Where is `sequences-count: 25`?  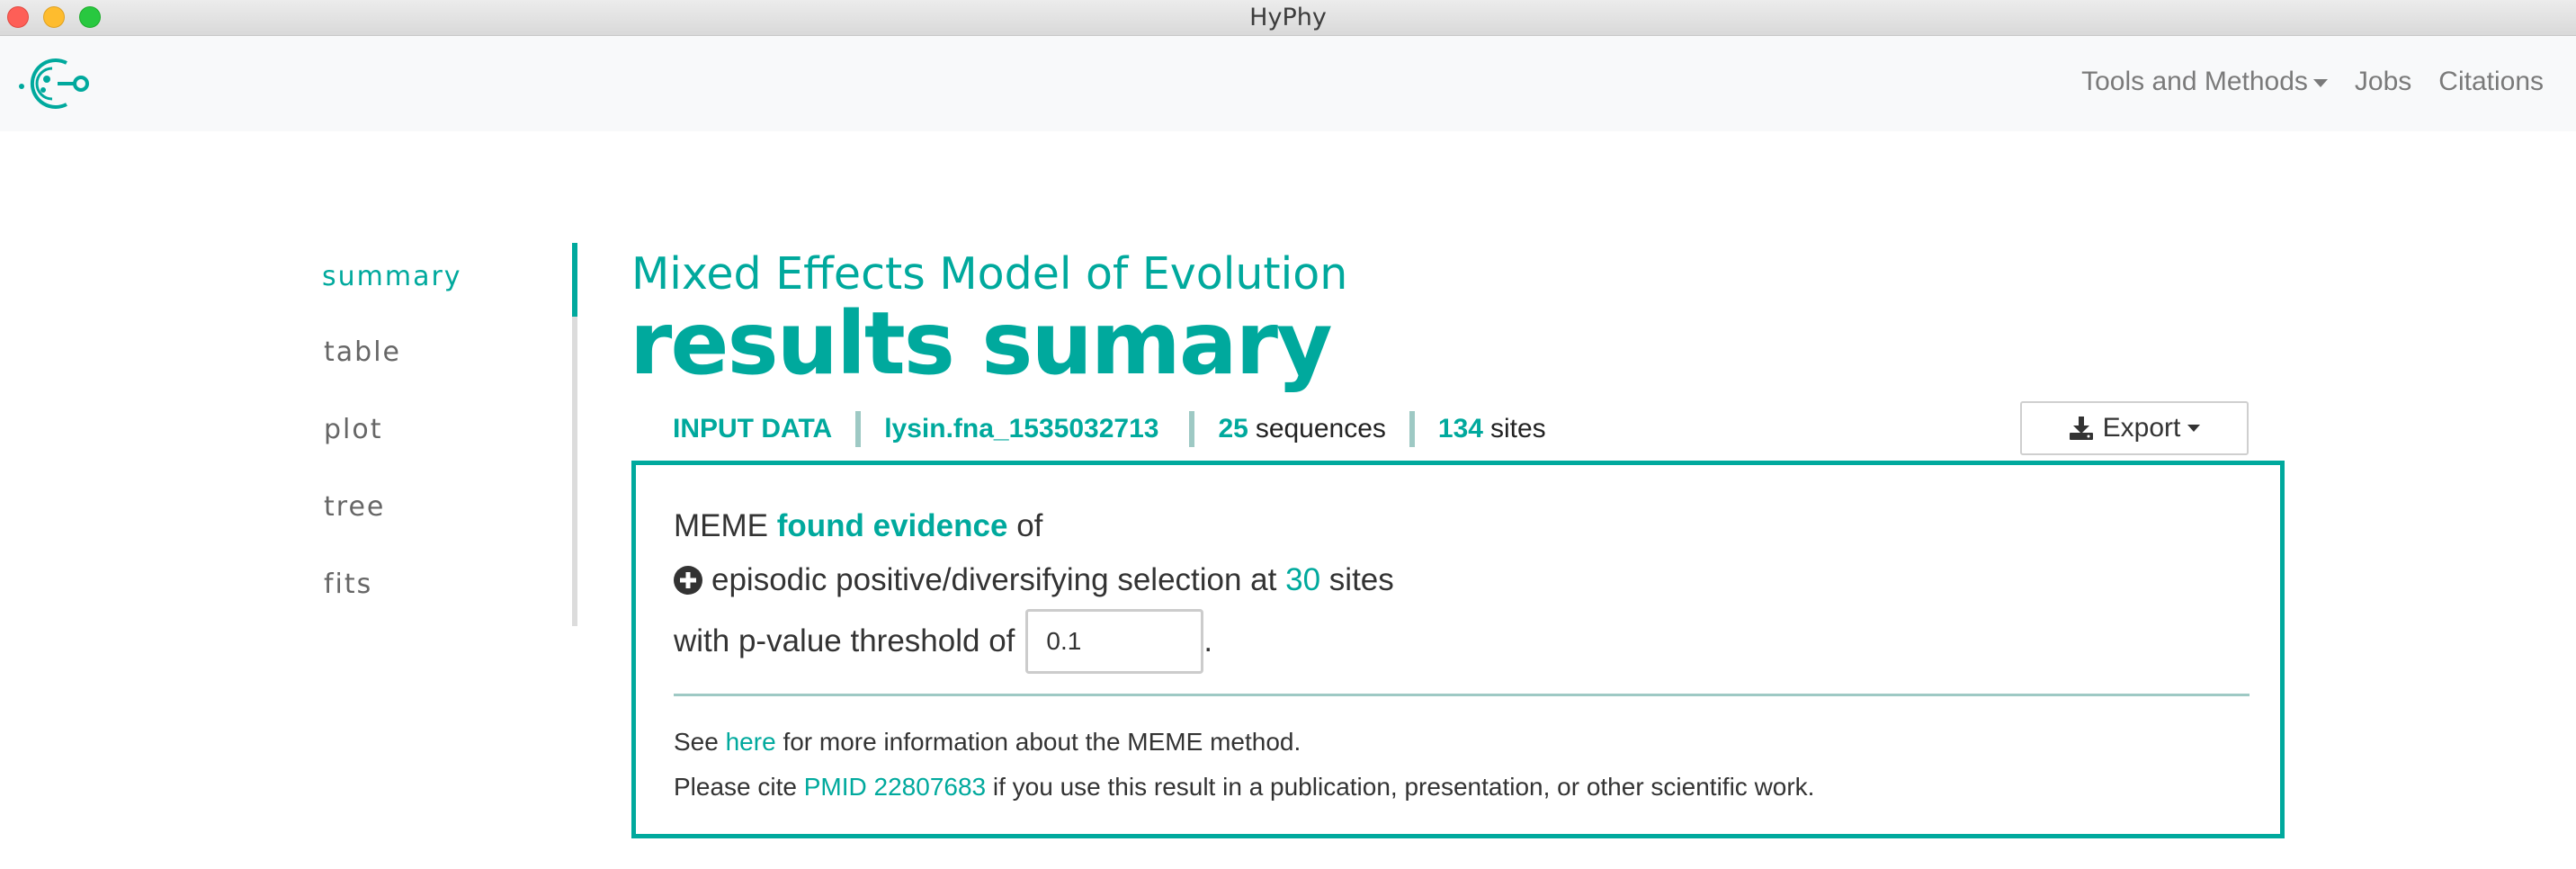
sequences-count: 25 is located at coordinates (1233, 428).